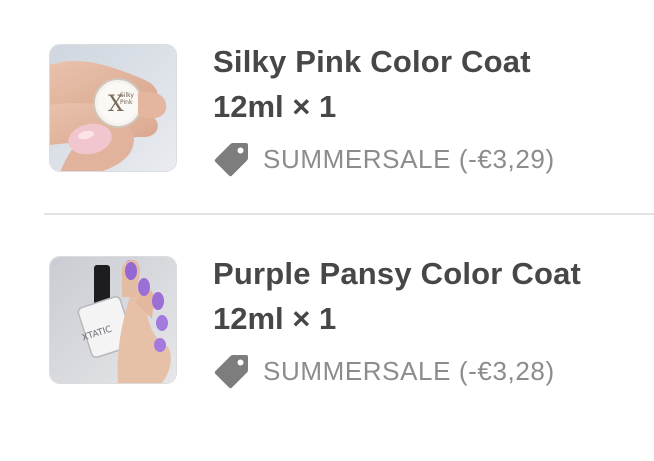 The width and height of the screenshot is (654, 461). Describe the element at coordinates (372, 62) in the screenshot. I see `product-name: Silky Pink Color Coat` at that location.